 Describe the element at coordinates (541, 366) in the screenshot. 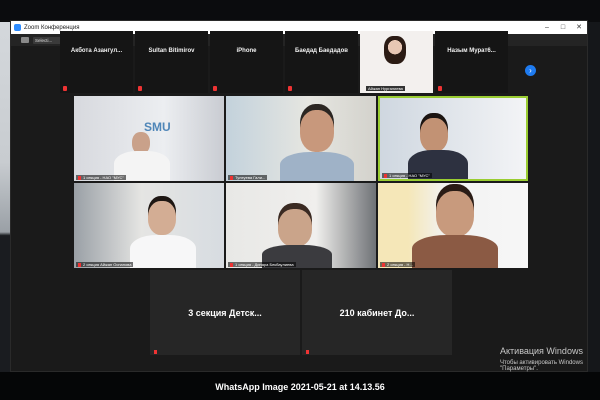

I see `windows-activation-subtitle: Чтобы активировать Windows "Параметры".` at that location.